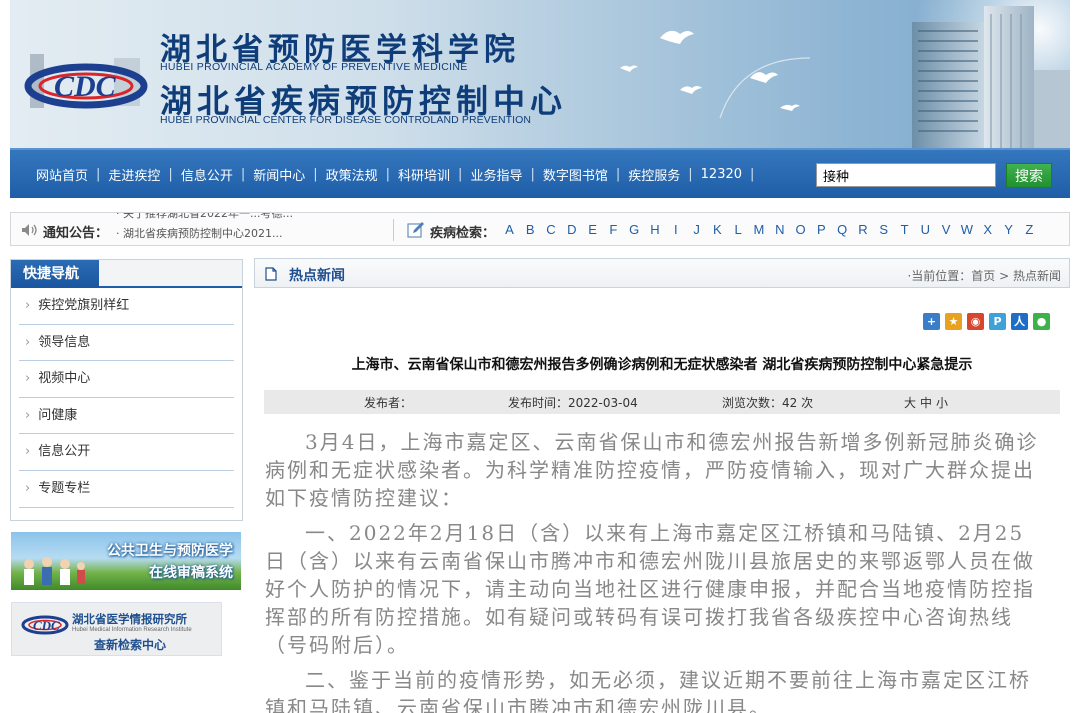  I want to click on svg-text: CDC, so click(85, 86).